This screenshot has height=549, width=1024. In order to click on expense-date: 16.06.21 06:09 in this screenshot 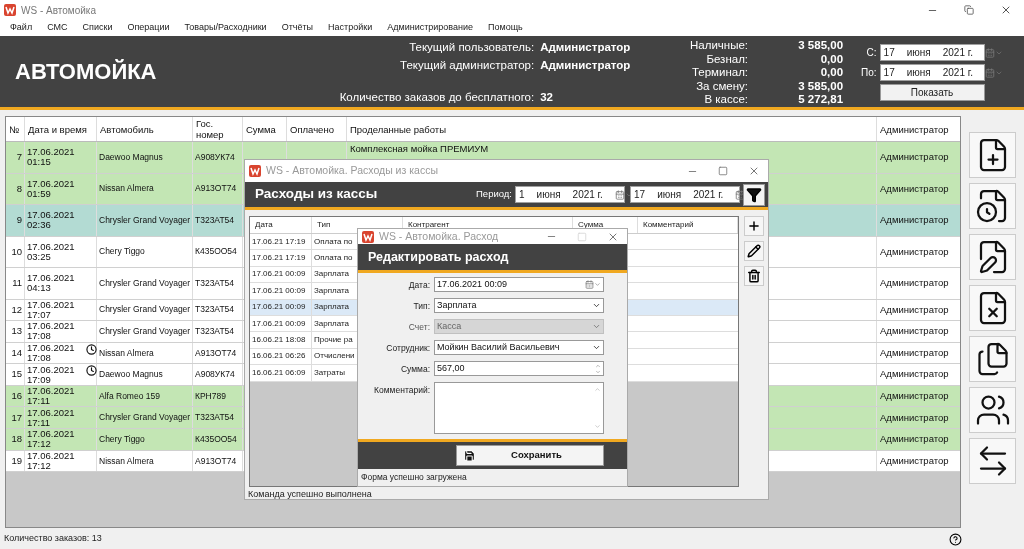, I will do `click(279, 372)`.